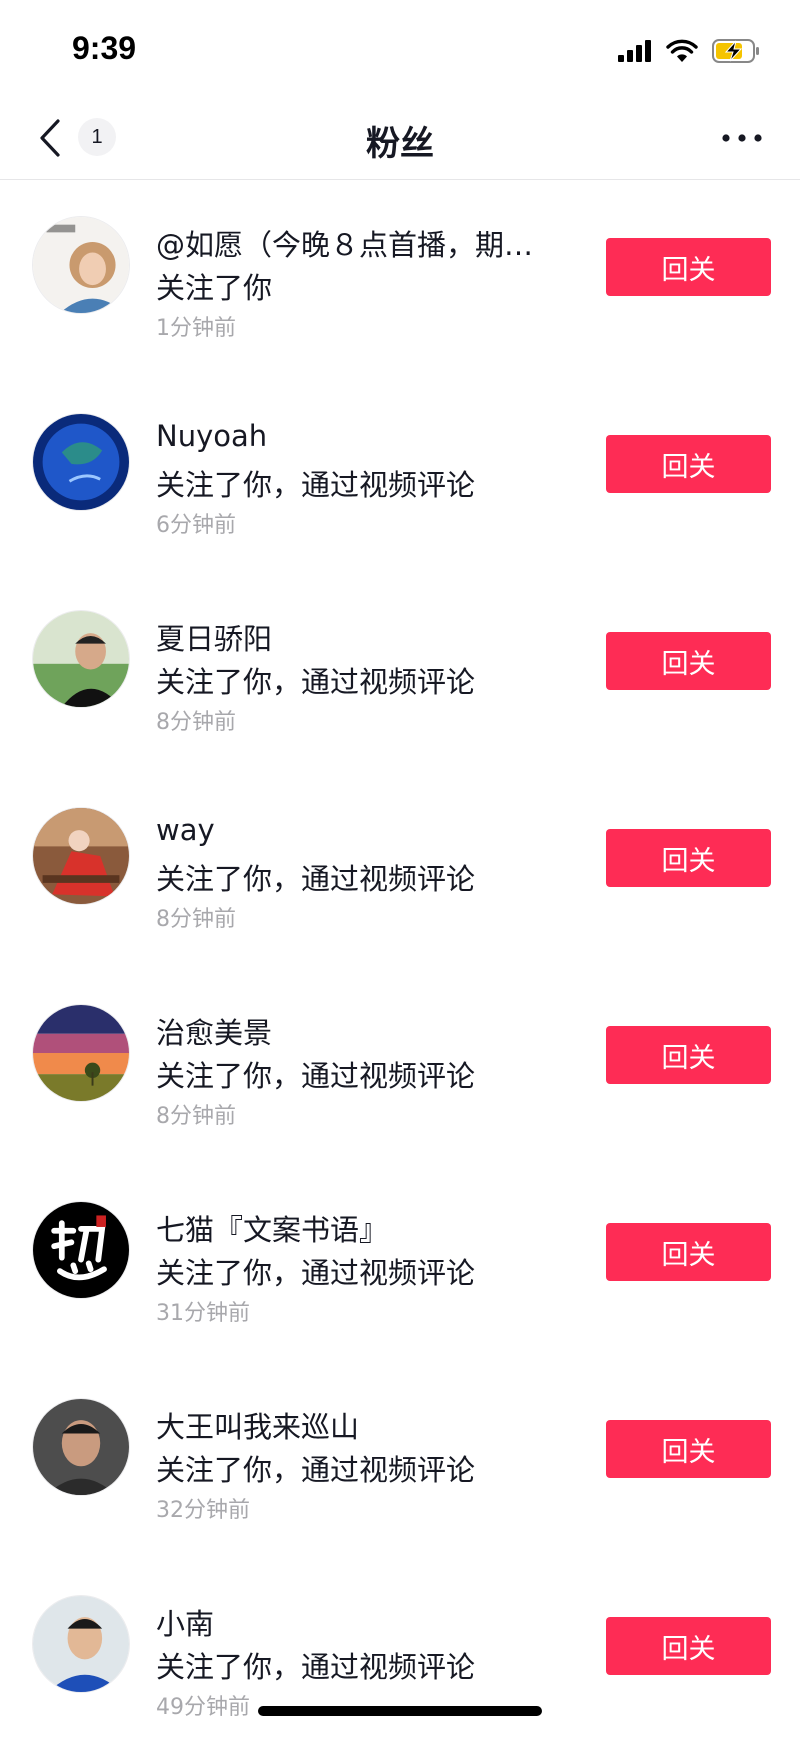  I want to click on follower-row: Nuyoah 关注了你，通过视频评论 6分钟前 回关, so click(400, 475).